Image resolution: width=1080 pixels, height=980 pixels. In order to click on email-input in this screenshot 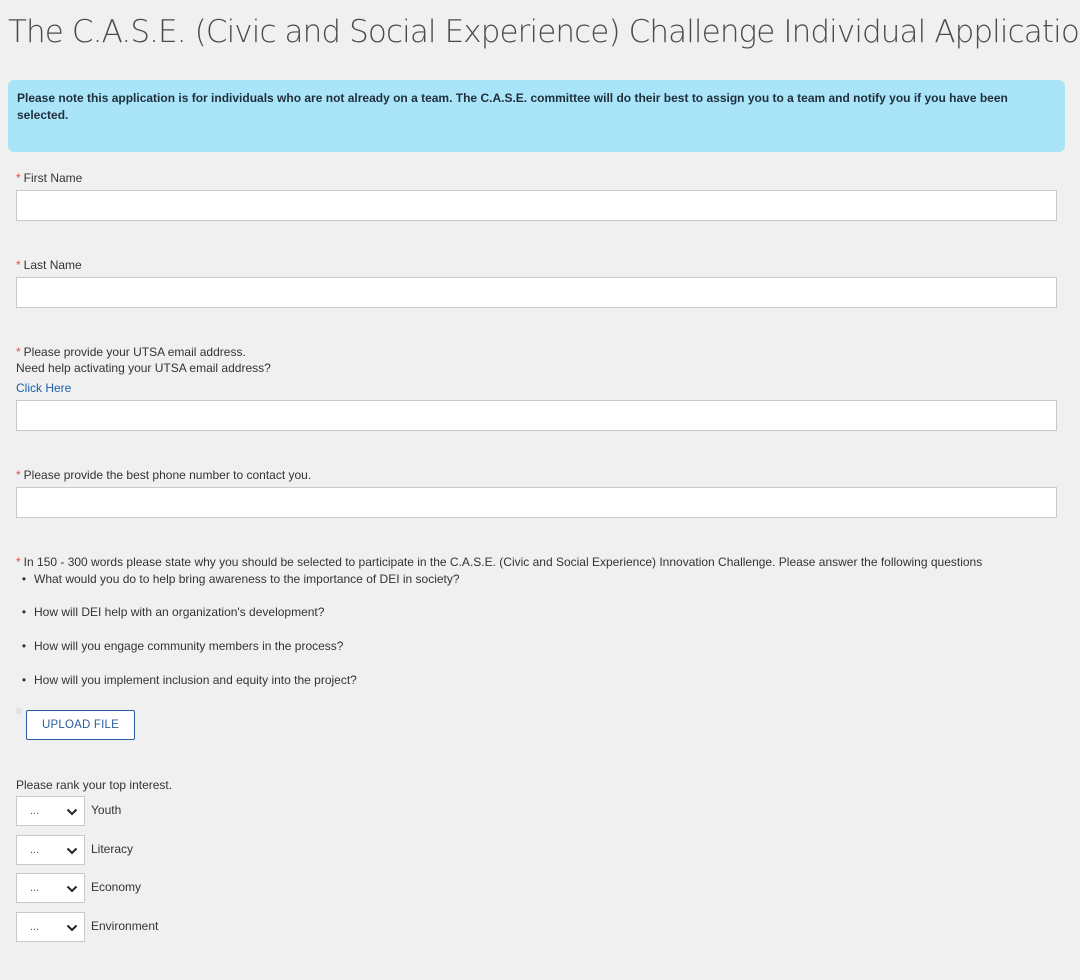, I will do `click(536, 415)`.